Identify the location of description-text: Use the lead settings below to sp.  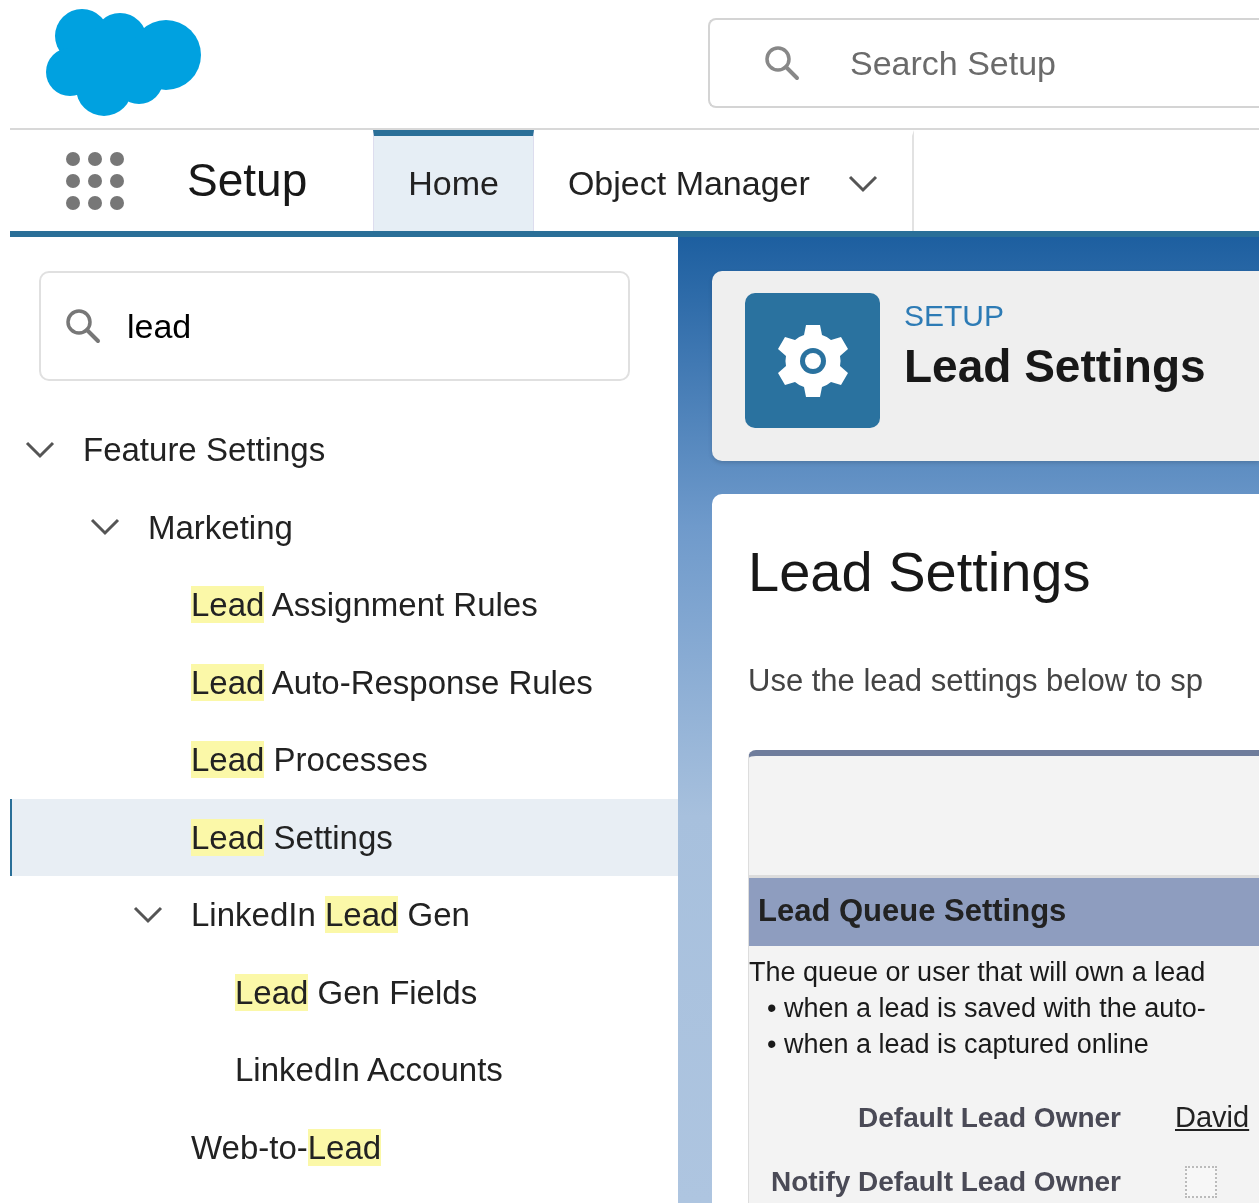
(976, 681).